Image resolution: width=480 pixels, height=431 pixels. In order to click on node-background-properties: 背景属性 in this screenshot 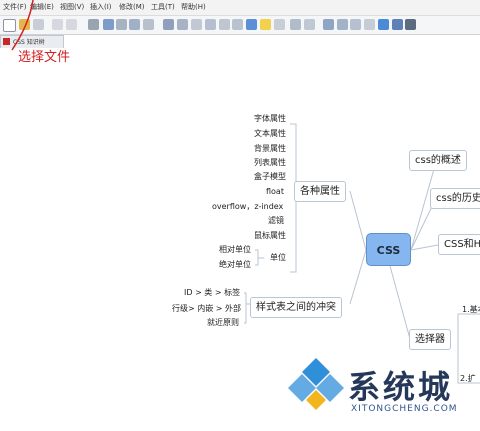, I will do `click(270, 149)`.